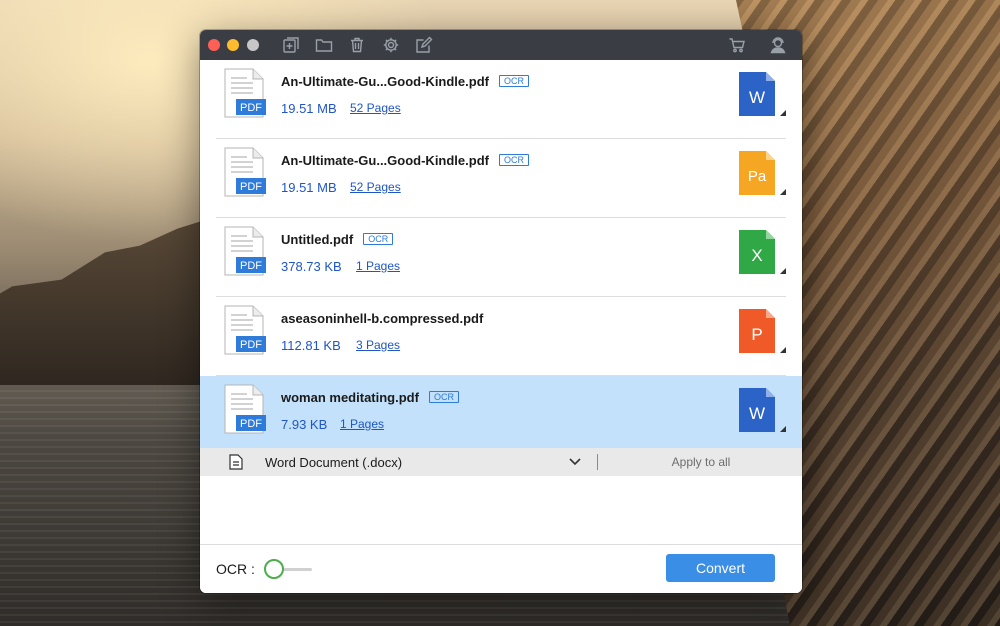  I want to click on file-row: PDF Untitled.pdf OCR 378.73 KB 1 Pages X, so click(501, 257).